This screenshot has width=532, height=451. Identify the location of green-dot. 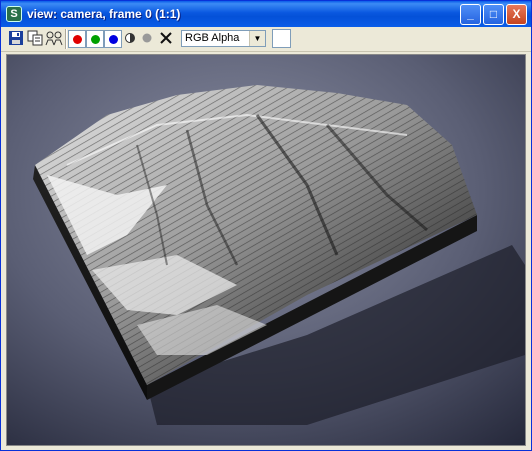
(95, 39).